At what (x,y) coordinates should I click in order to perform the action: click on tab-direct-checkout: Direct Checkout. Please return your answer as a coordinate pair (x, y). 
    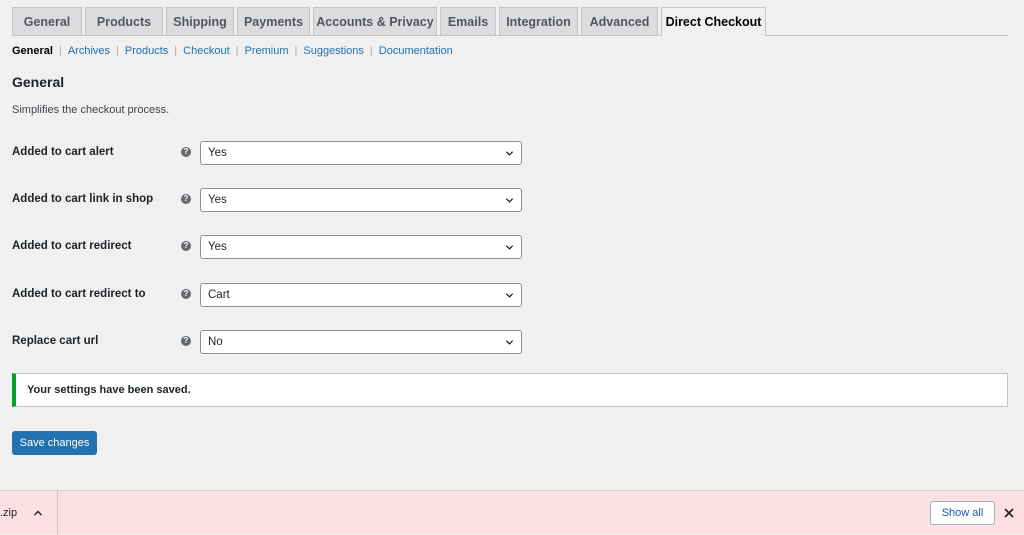
    Looking at the image, I should click on (713, 21).